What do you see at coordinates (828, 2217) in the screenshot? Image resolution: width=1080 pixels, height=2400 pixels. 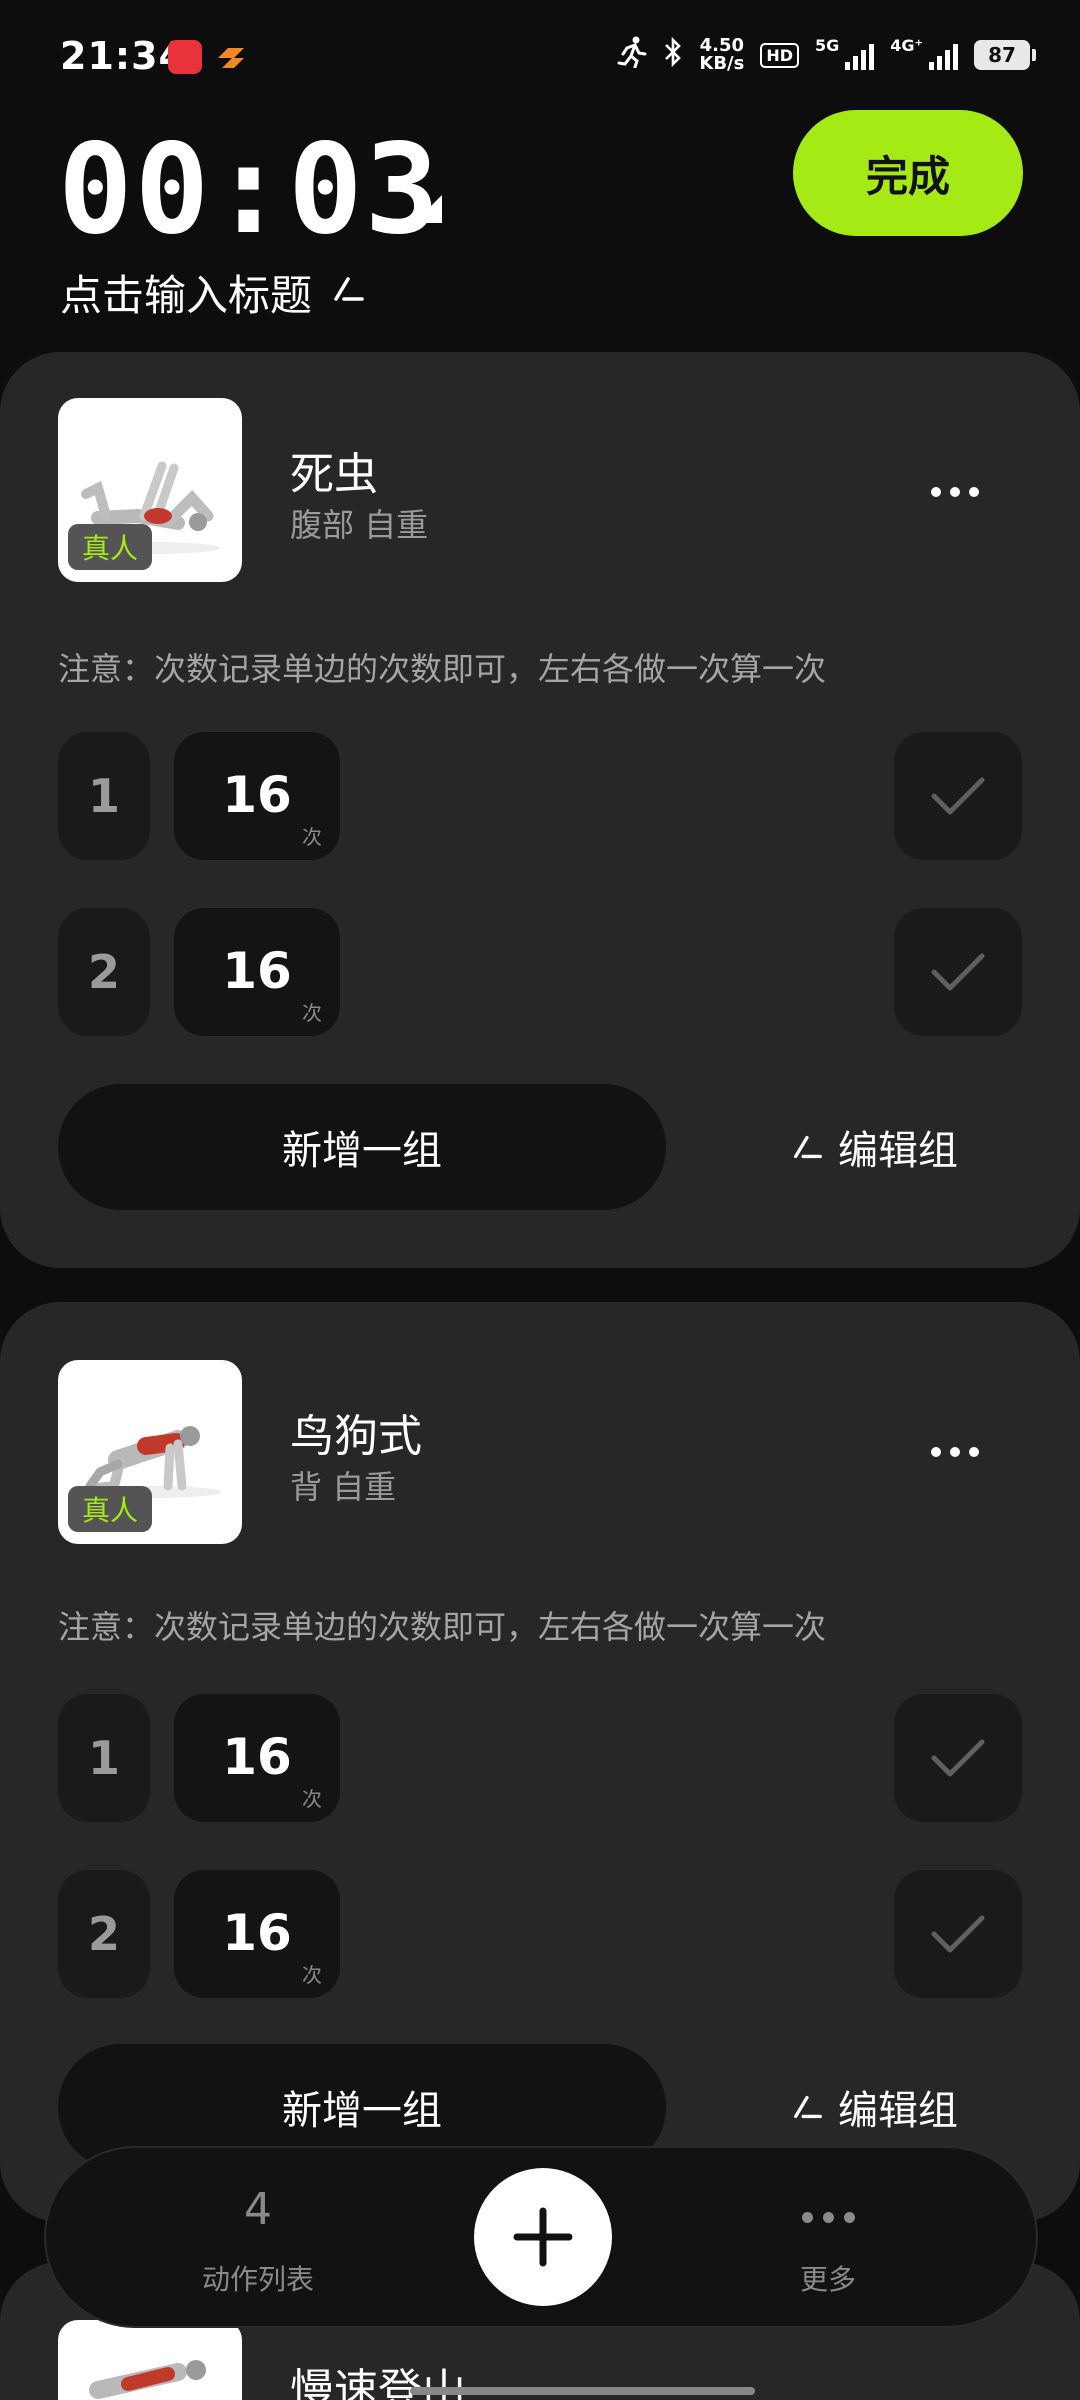 I see `more-dots-icon` at bounding box center [828, 2217].